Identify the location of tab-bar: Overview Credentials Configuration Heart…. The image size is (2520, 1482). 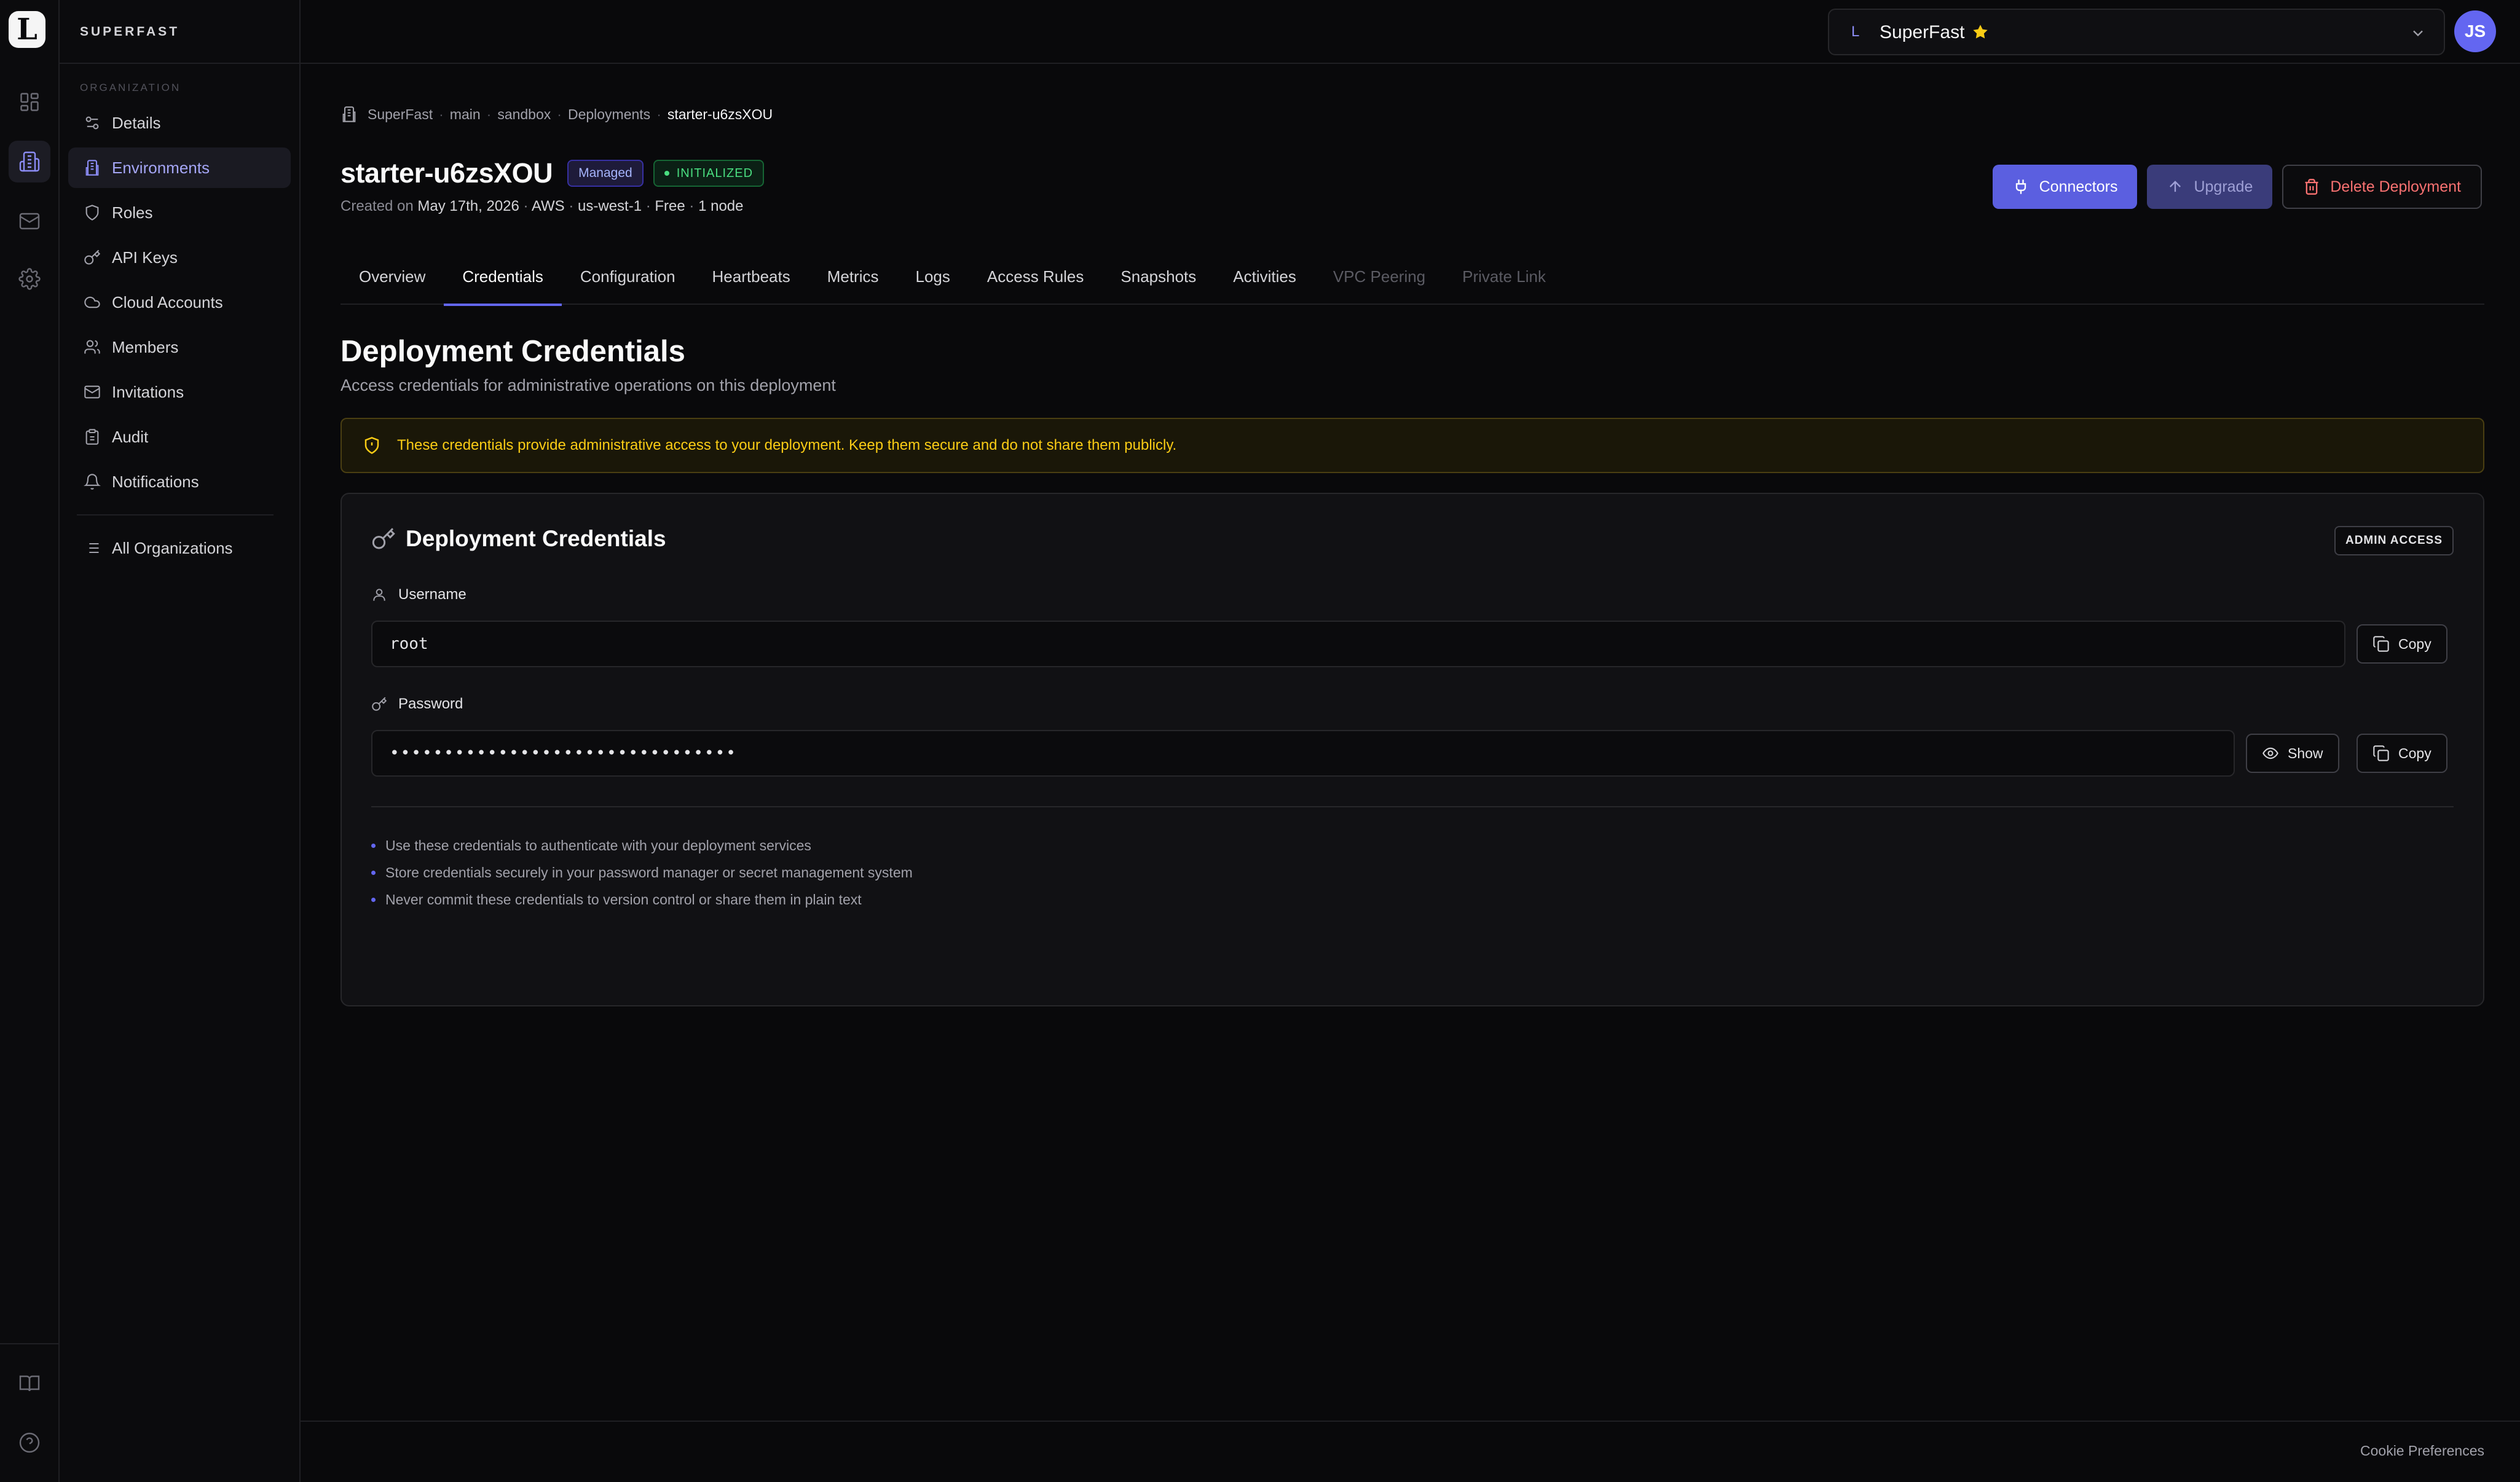
(1412, 277).